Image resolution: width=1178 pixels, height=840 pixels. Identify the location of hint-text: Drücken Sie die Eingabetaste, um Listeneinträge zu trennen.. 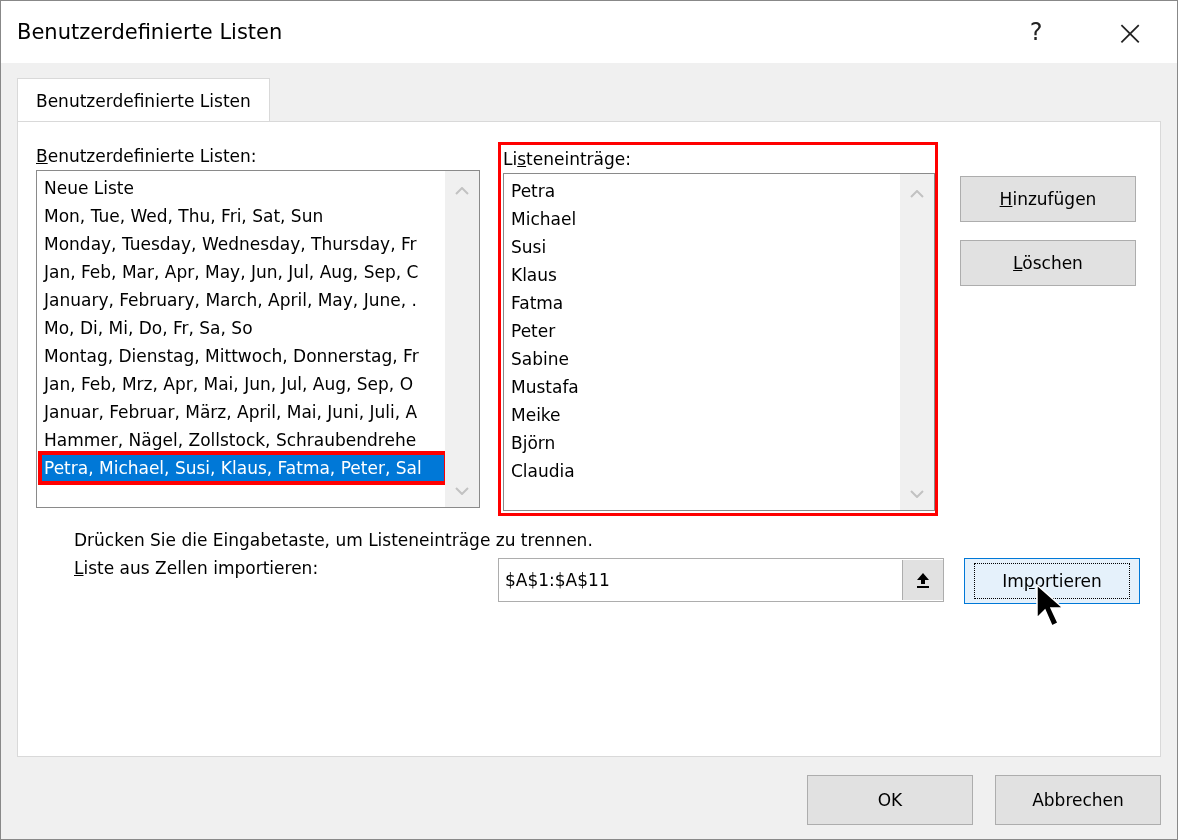
(334, 540).